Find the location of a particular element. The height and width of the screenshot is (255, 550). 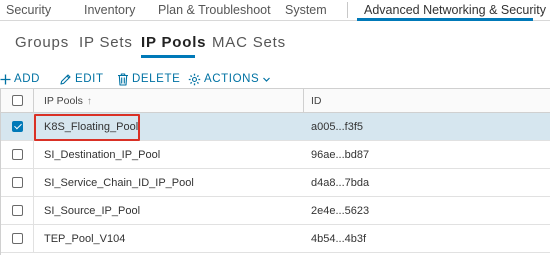

tab-advanced-networking-security: Advanced Networking & Security is located at coordinates (455, 10).